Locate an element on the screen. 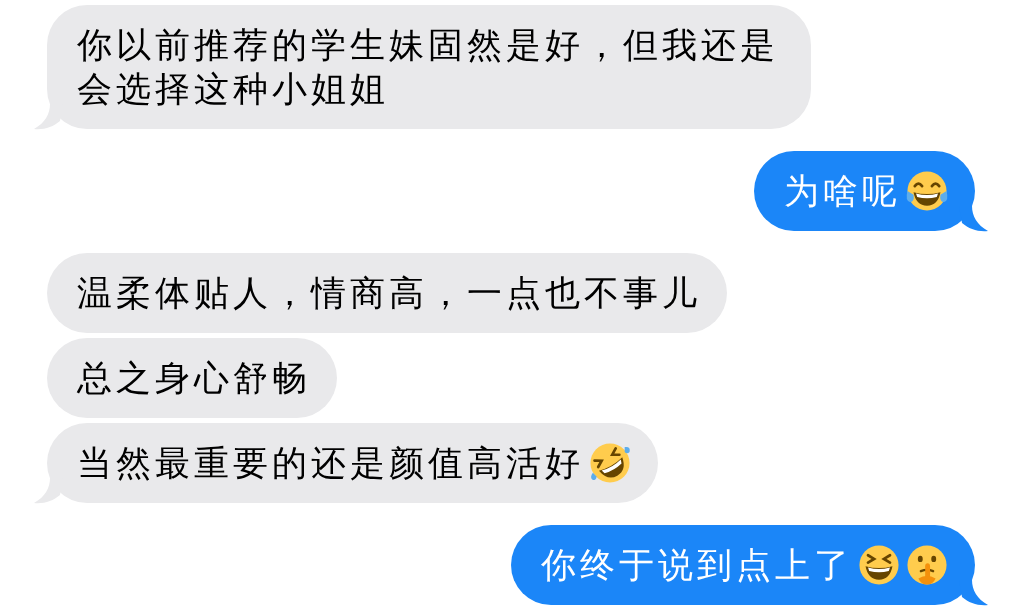 The image size is (1024, 607). message-text: 总之身心舒畅 is located at coordinates (194, 378).